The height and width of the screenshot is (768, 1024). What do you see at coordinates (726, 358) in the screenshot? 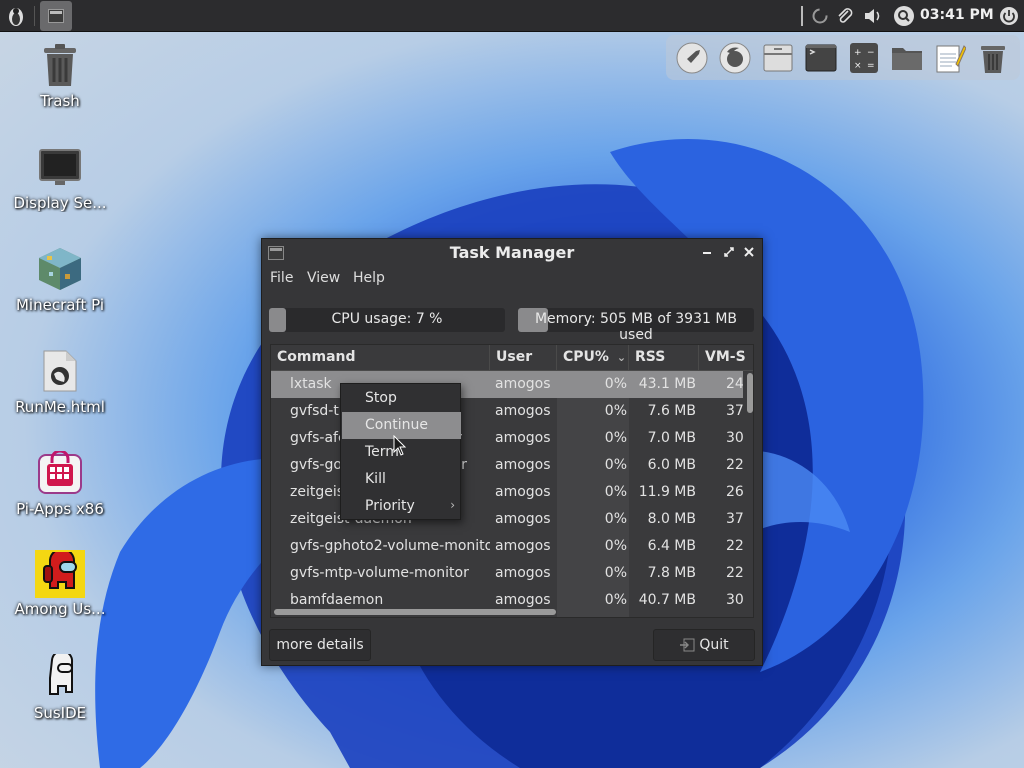
I see `column-header-vm-size: VM-S` at bounding box center [726, 358].